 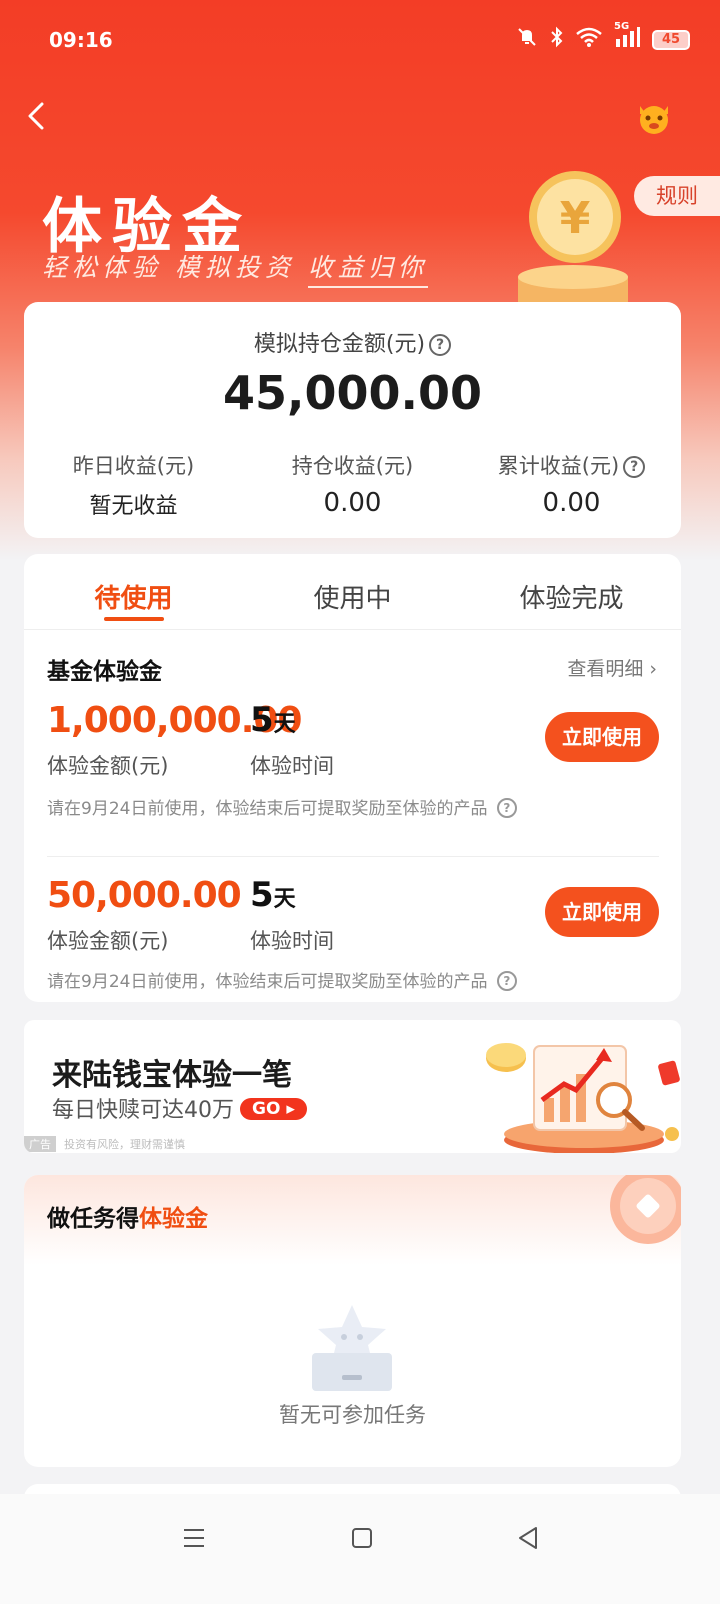 What do you see at coordinates (677, 196) in the screenshot?
I see `rules-button: 规则` at bounding box center [677, 196].